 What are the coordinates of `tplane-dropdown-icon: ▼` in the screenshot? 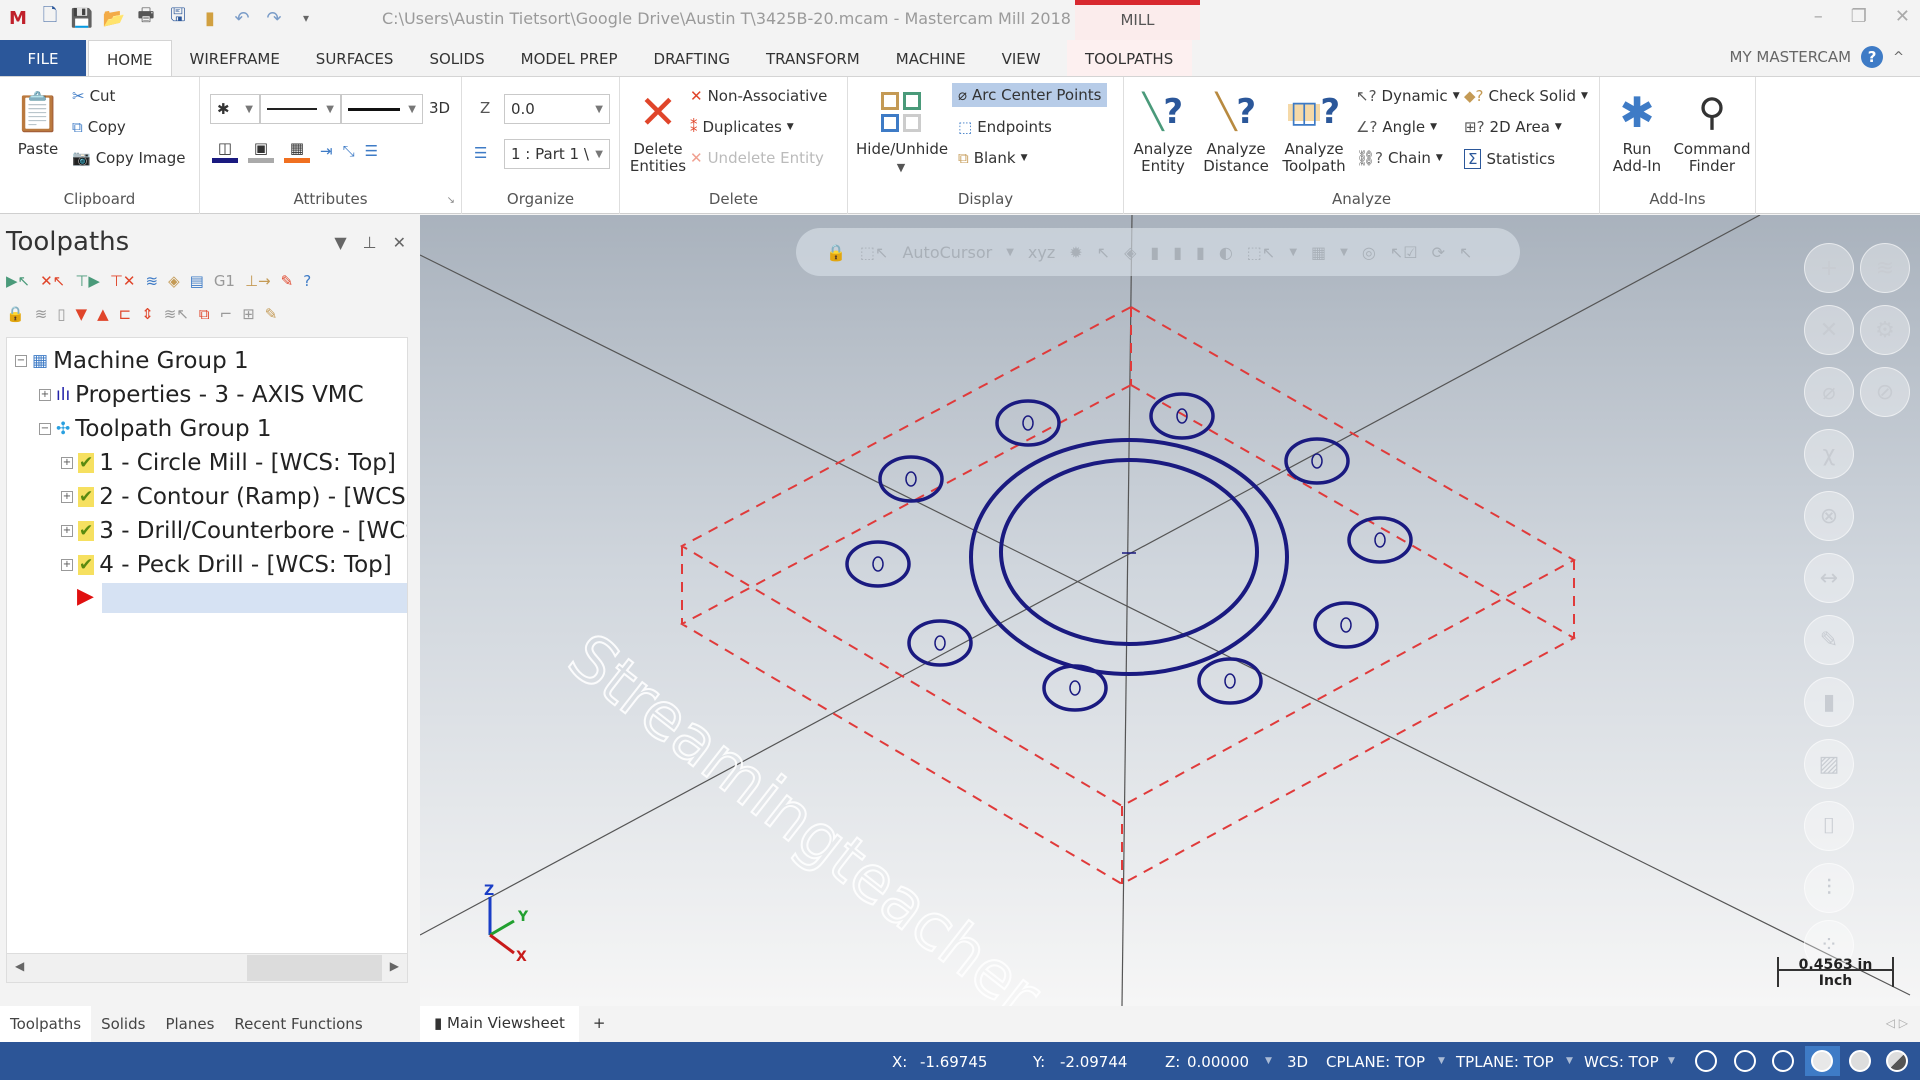 It's located at (1569, 1061).